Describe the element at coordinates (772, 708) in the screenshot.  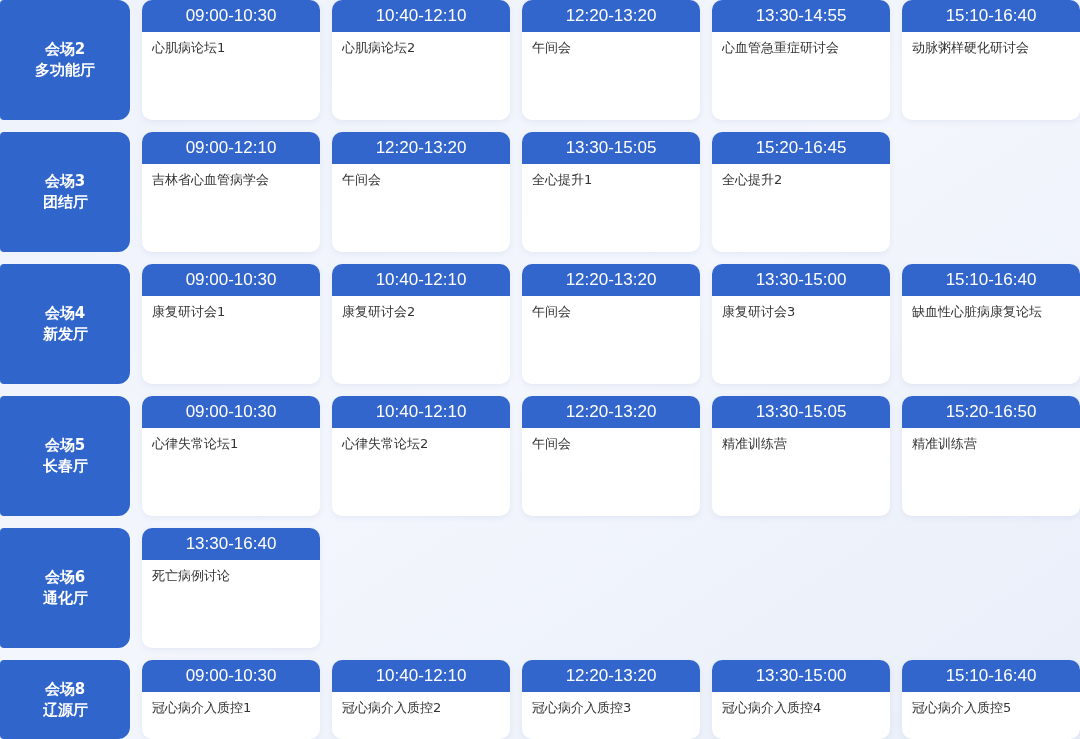
I see `session-title: 冠心病介入质控4` at that location.